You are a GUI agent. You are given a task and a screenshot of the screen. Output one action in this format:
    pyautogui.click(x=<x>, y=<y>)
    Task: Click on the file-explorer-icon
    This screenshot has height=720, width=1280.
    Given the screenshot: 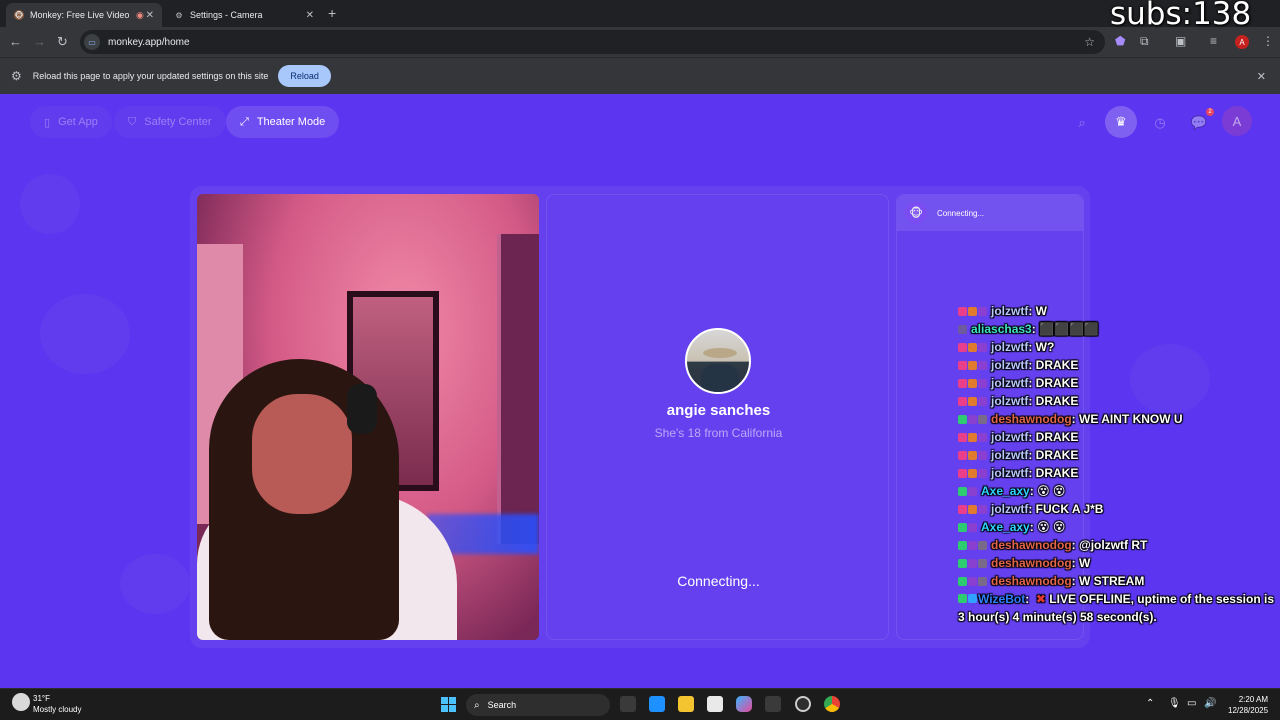 What is the action you would take?
    pyautogui.click(x=686, y=704)
    